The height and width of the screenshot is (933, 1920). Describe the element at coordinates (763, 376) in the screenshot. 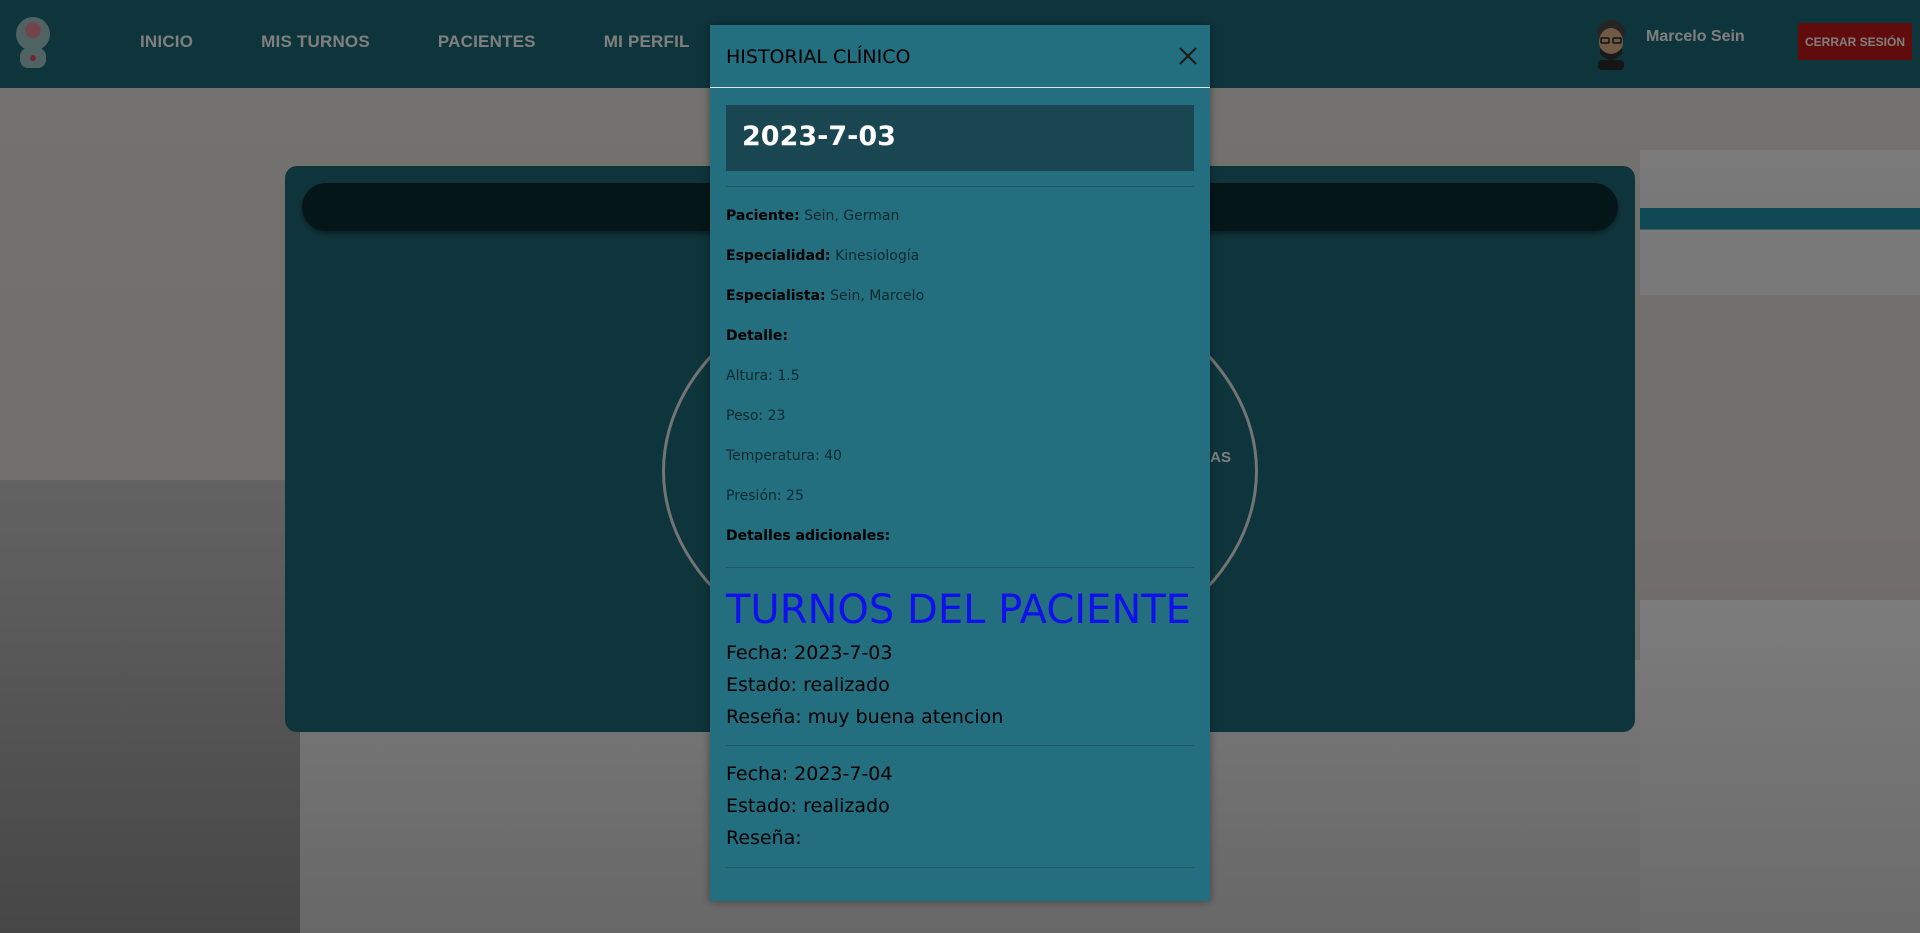

I see `detalle-altura: Altura: 1.5` at that location.